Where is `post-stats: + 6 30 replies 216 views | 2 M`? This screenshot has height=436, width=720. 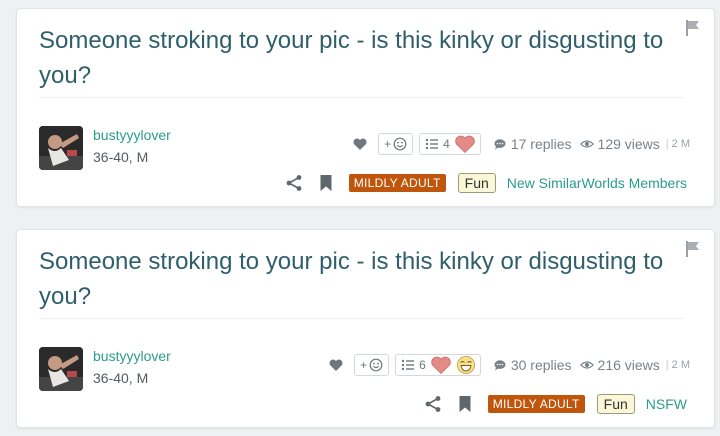
post-stats: + 6 30 replies 216 views | 2 M is located at coordinates (509, 365).